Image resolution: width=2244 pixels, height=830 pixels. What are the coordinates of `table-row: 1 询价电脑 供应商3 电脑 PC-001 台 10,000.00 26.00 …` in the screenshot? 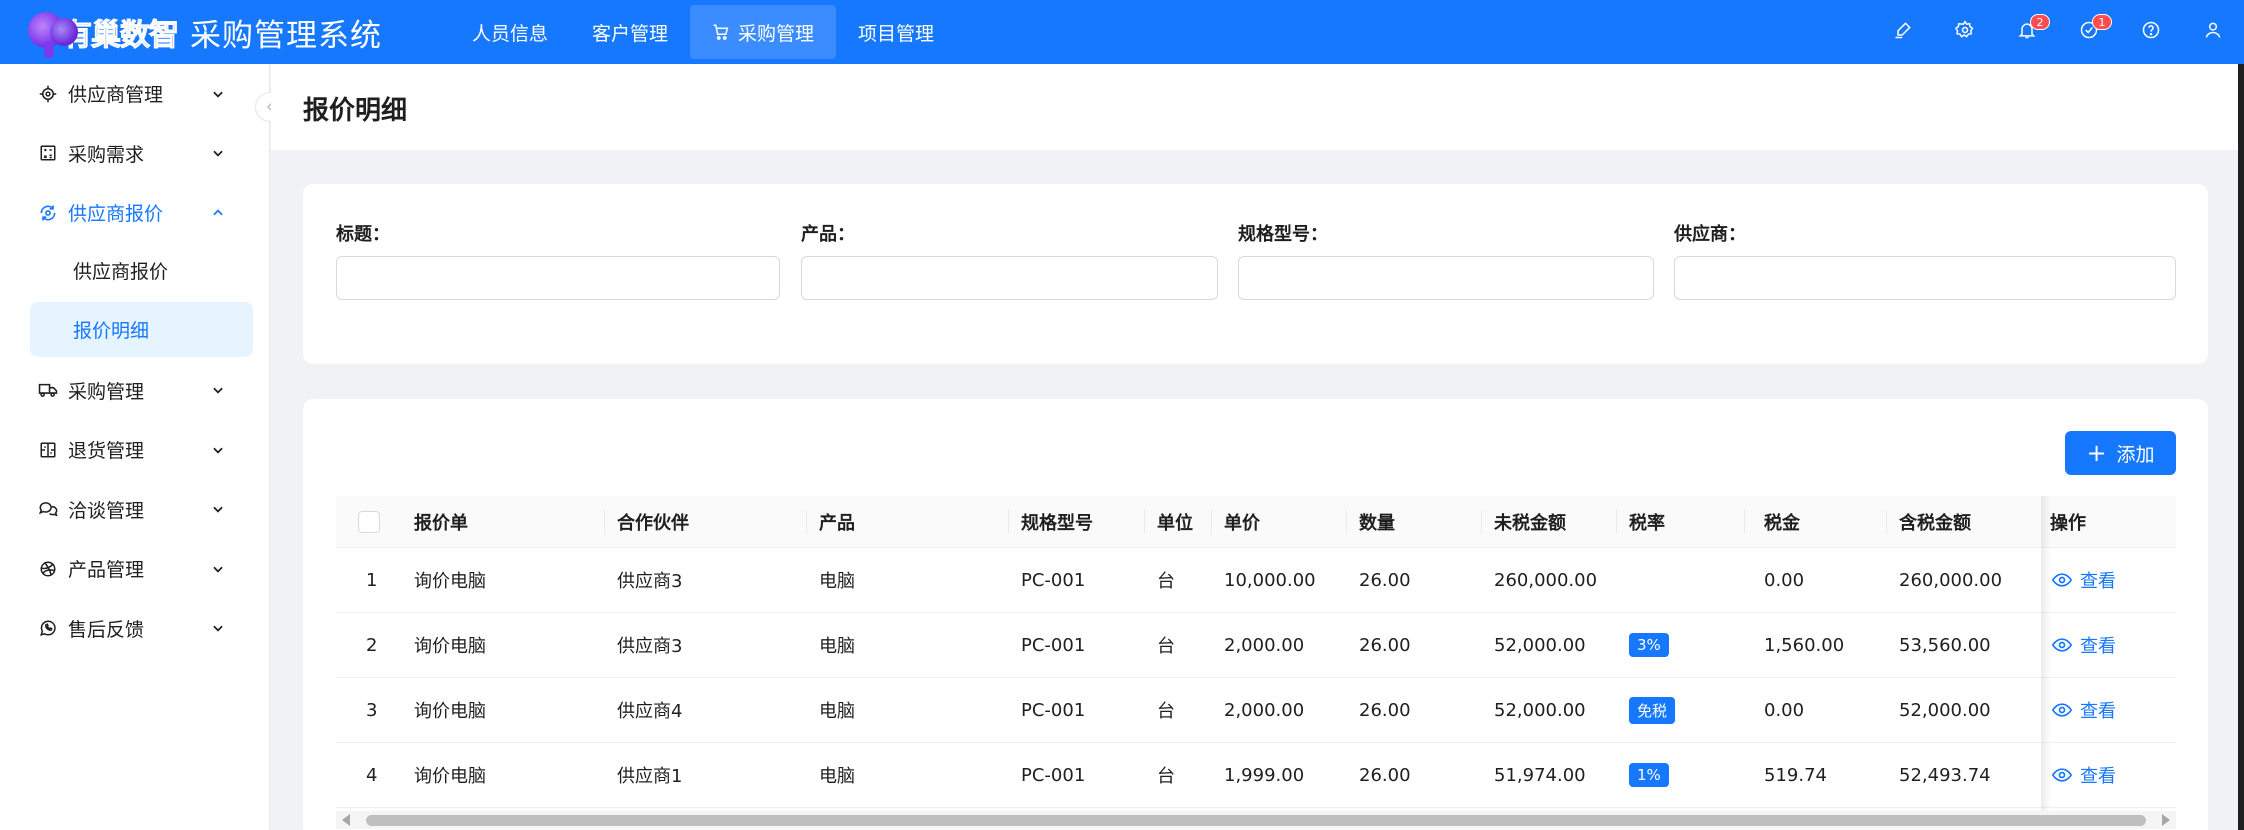 It's located at (1256, 580).